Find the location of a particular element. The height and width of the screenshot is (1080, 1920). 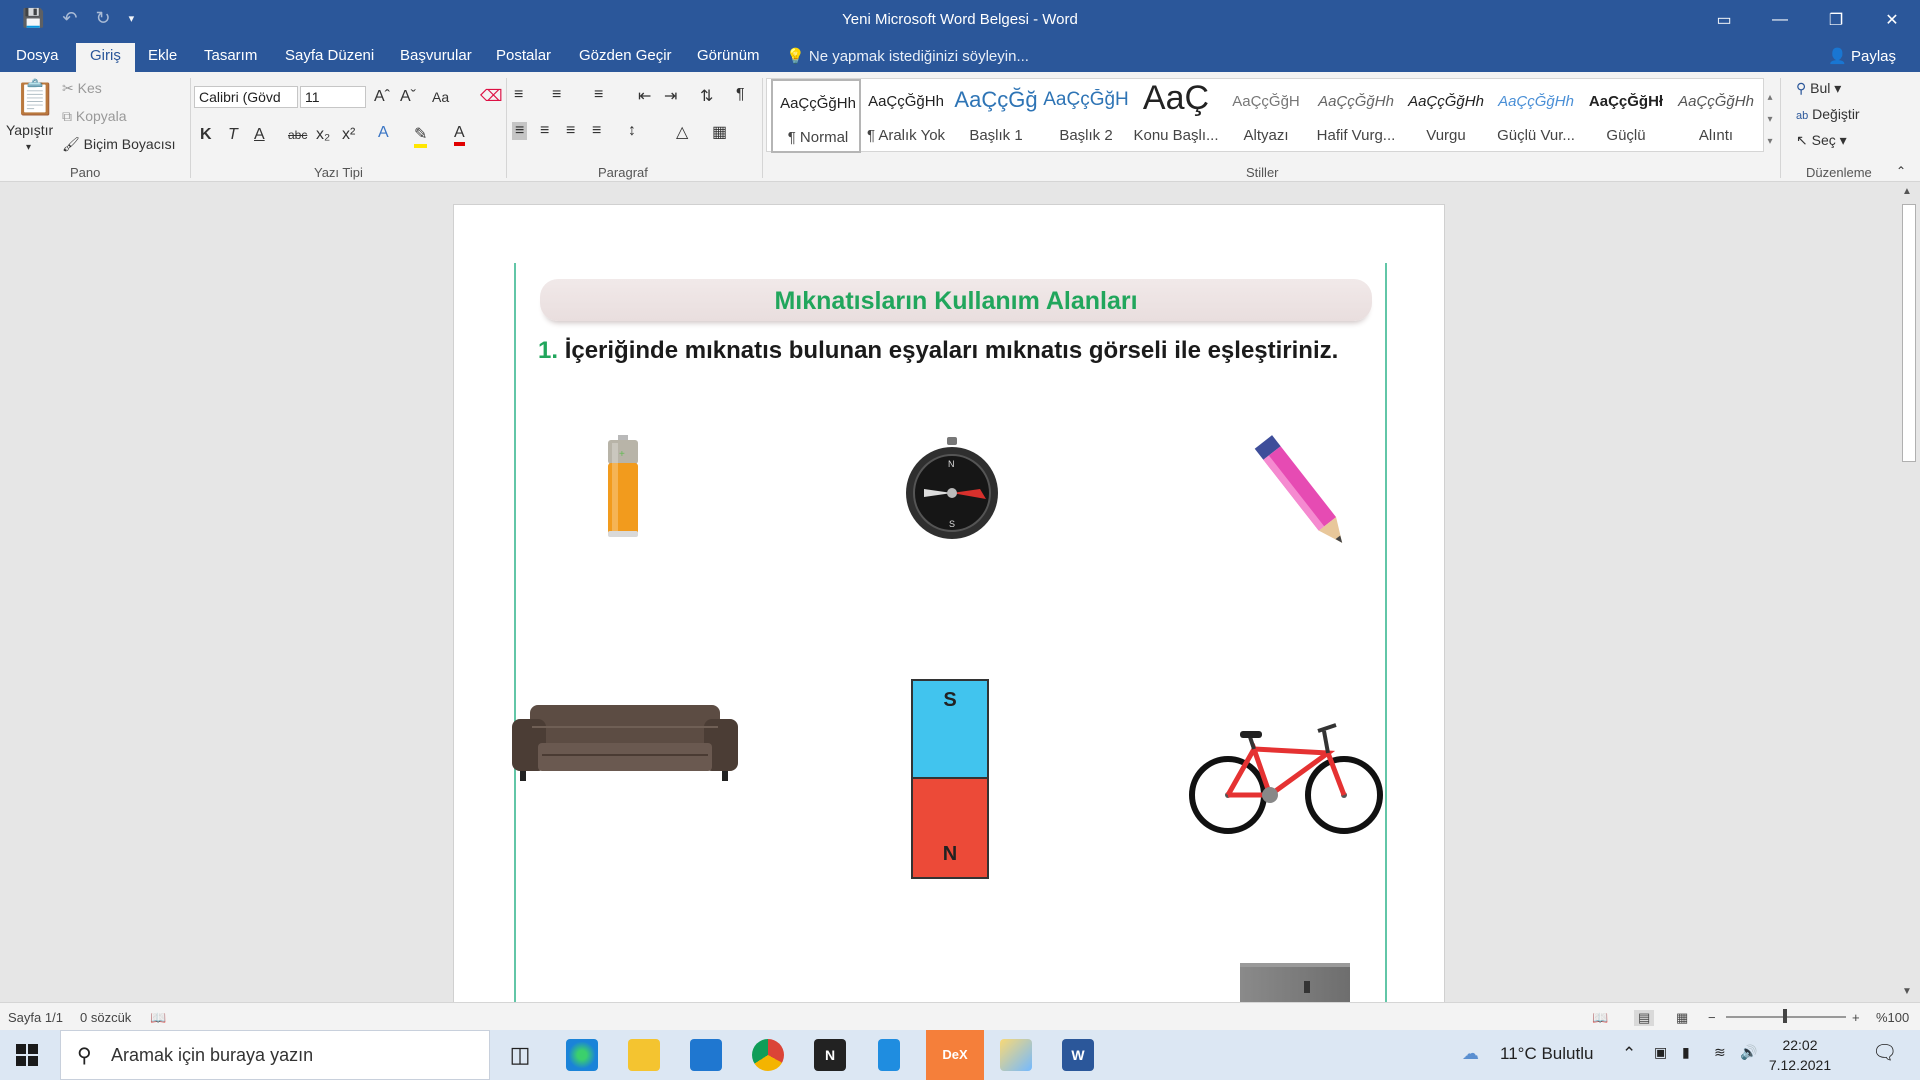

format-painter-button: 🖌 Biçim Boyacısı is located at coordinates (118, 144).